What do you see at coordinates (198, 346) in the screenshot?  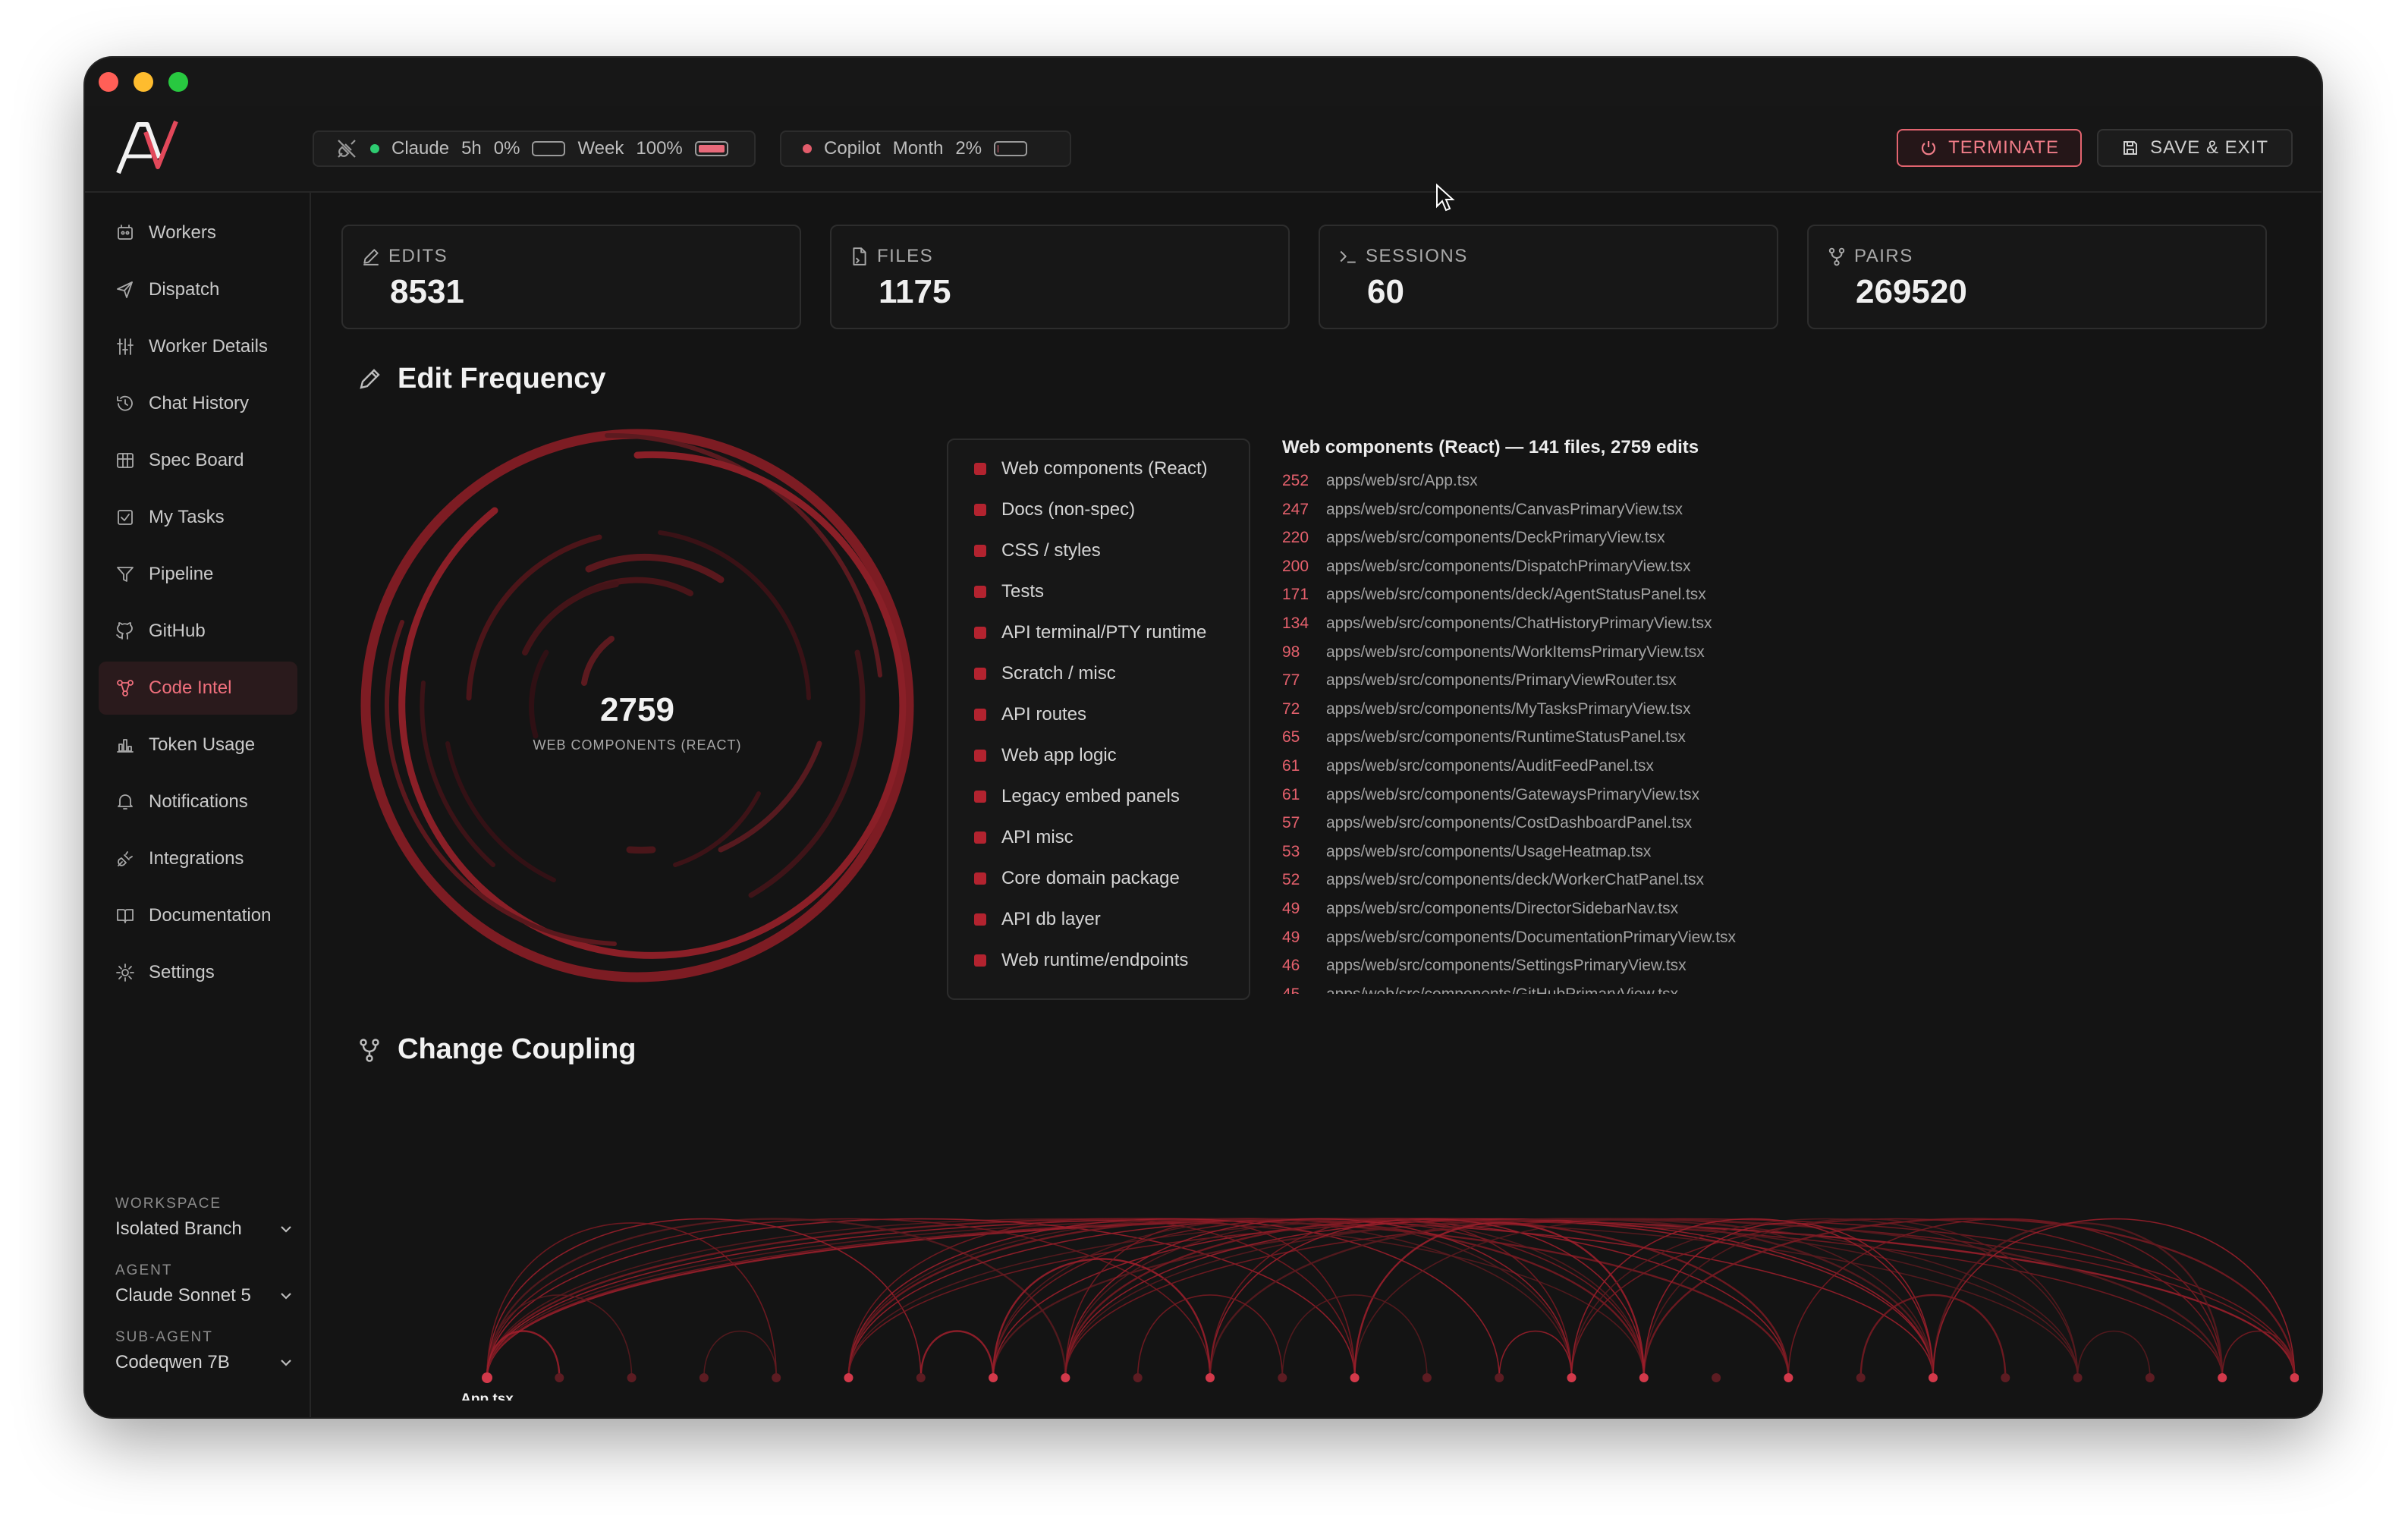 I see `sidebar-item-worker-details: Worker Details` at bounding box center [198, 346].